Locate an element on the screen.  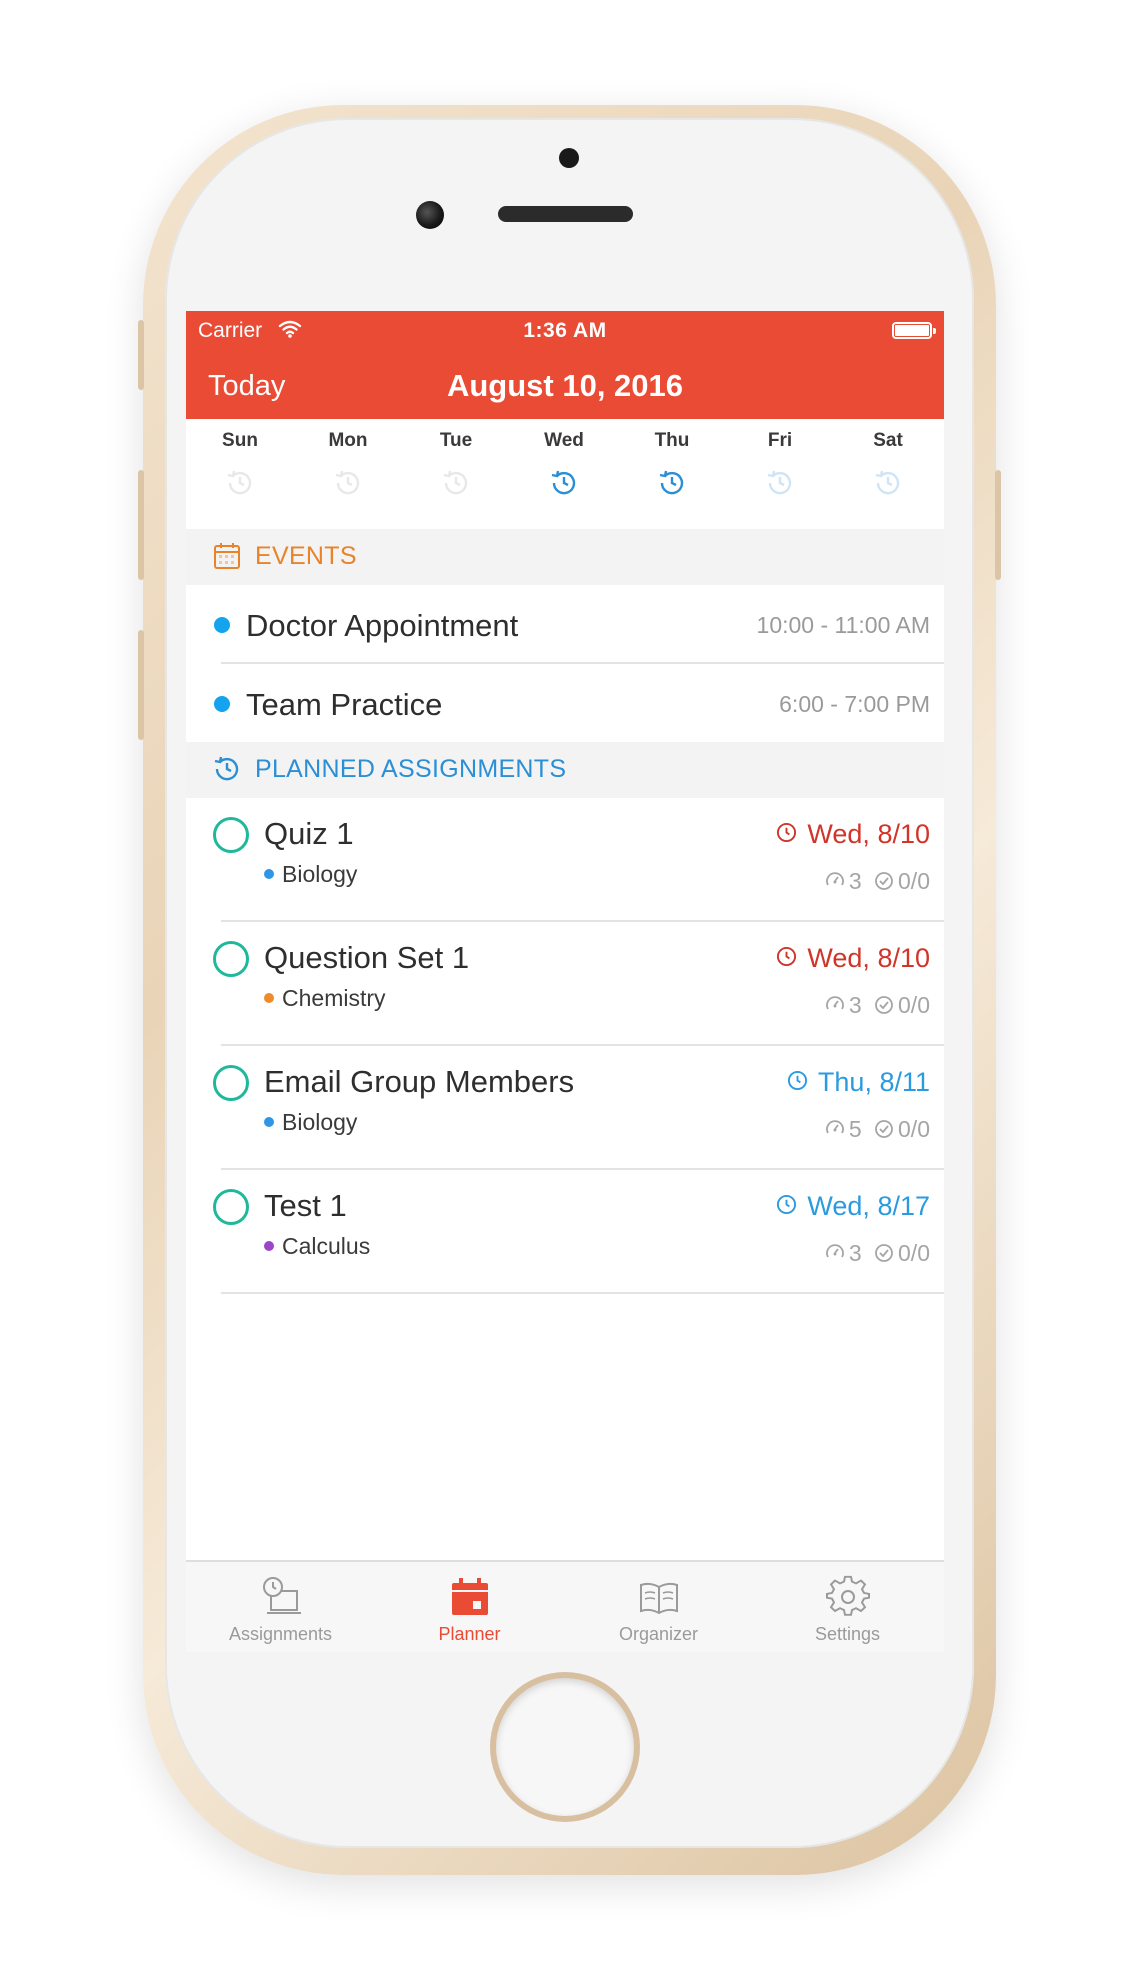
due-date: Wed, 8/10 is located at coordinates (853, 834).